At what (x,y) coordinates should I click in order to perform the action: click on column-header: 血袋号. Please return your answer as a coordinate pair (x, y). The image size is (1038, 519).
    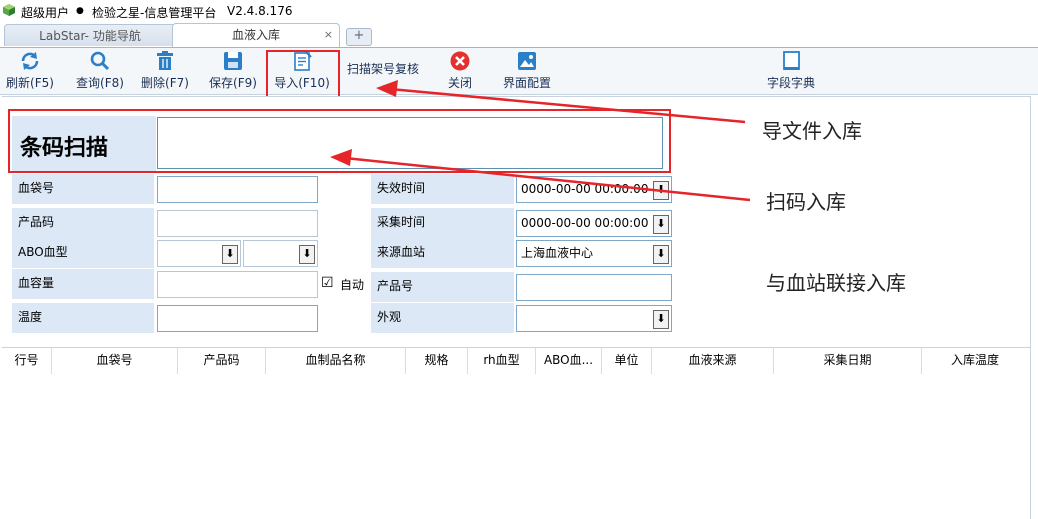
    Looking at the image, I should click on (115, 360).